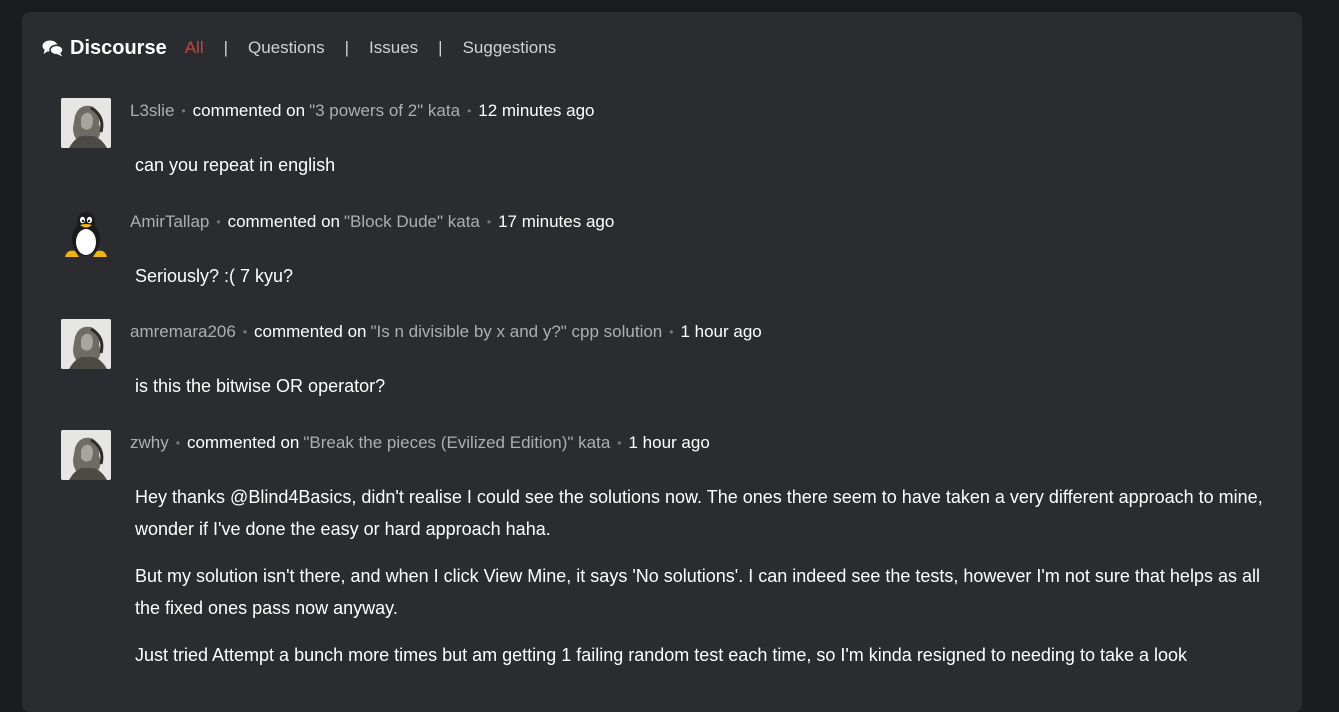 The image size is (1339, 712). Describe the element at coordinates (556, 221) in the screenshot. I see `comment-time: 17 minutes ago` at that location.